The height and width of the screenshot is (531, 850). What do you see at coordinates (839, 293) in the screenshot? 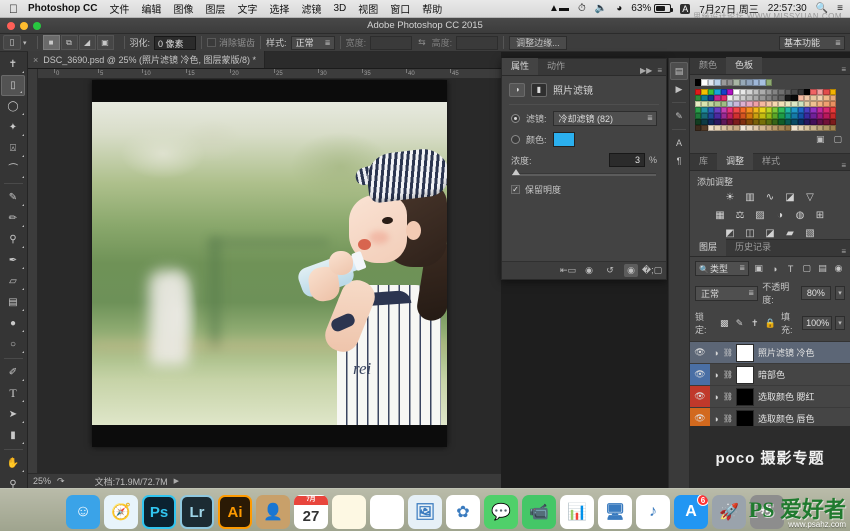
I see `opacity-stepper: ▾` at bounding box center [839, 293].